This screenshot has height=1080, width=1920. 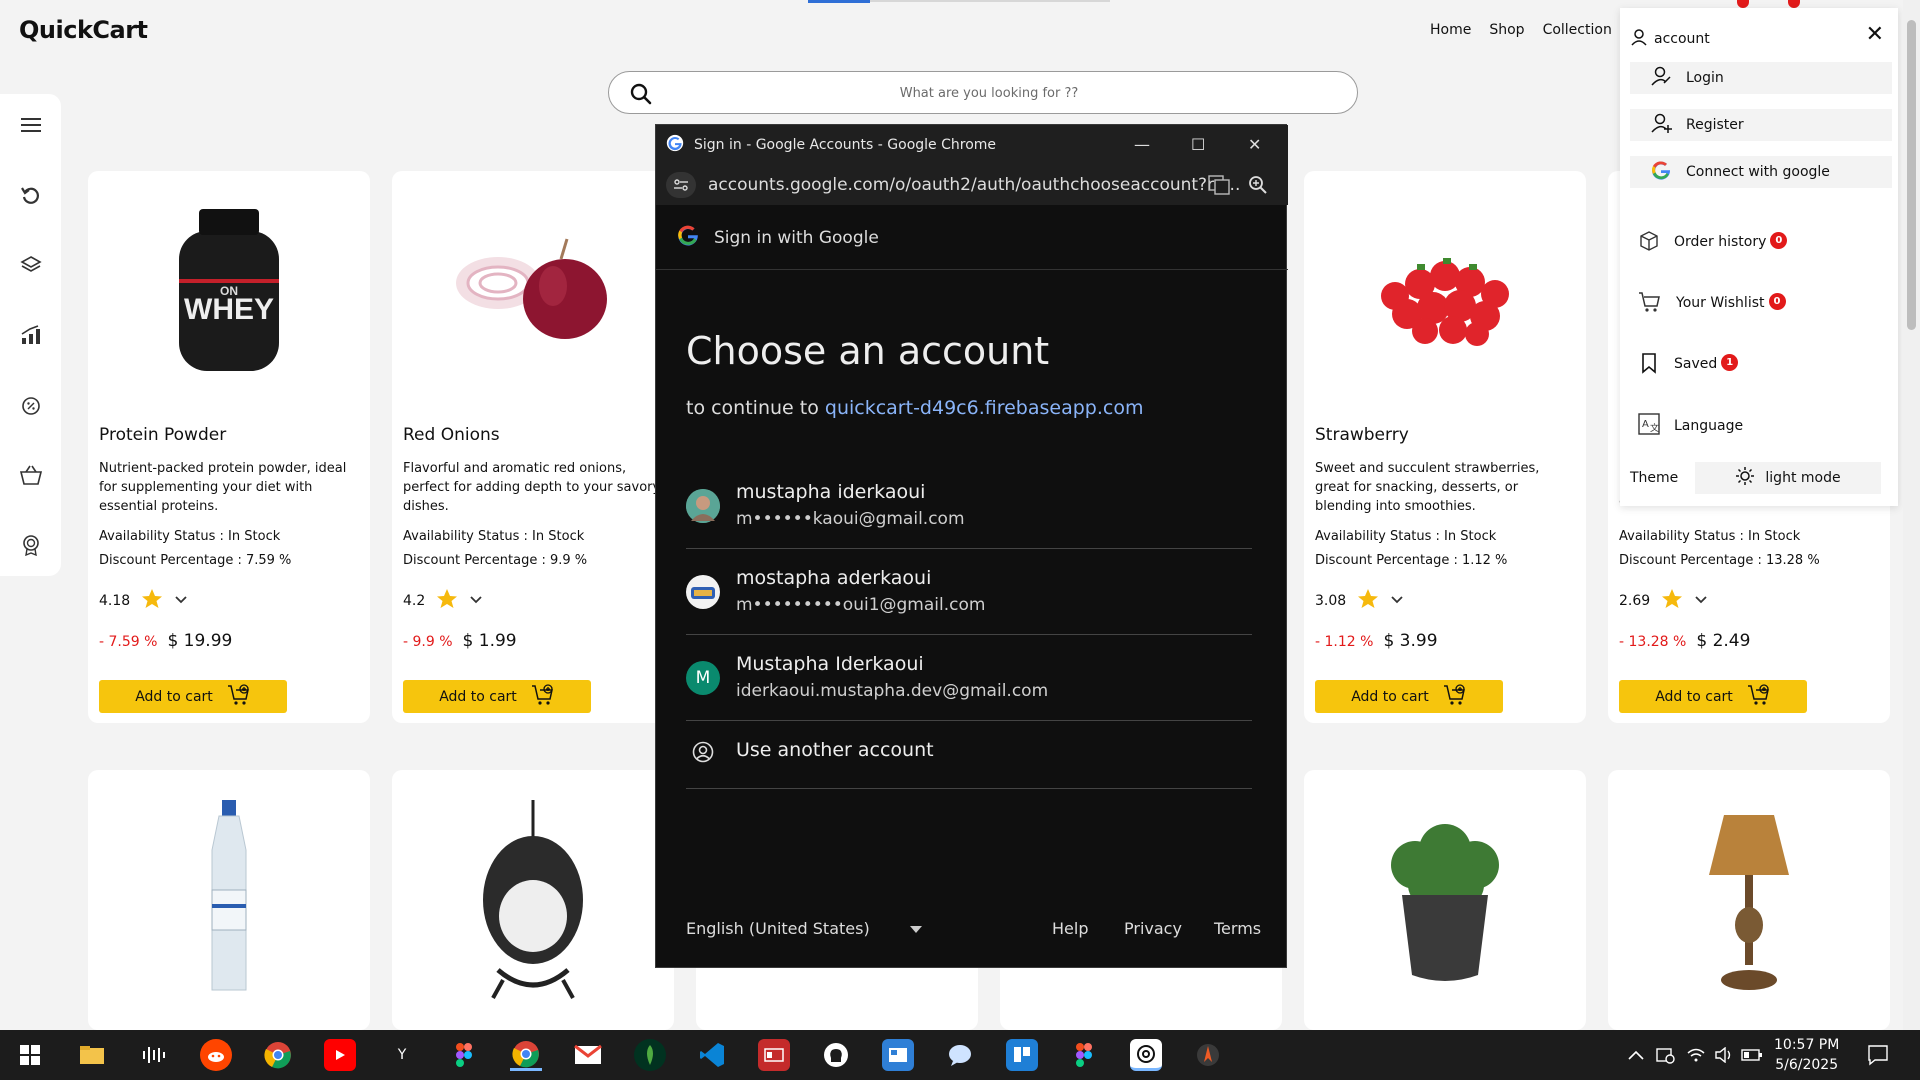 What do you see at coordinates (1761, 78) in the screenshot?
I see `login-button: Login` at bounding box center [1761, 78].